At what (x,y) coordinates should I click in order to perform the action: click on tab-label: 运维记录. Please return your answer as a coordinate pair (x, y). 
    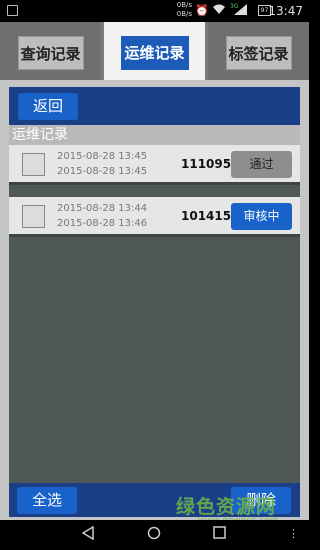
    Looking at the image, I should click on (154, 53).